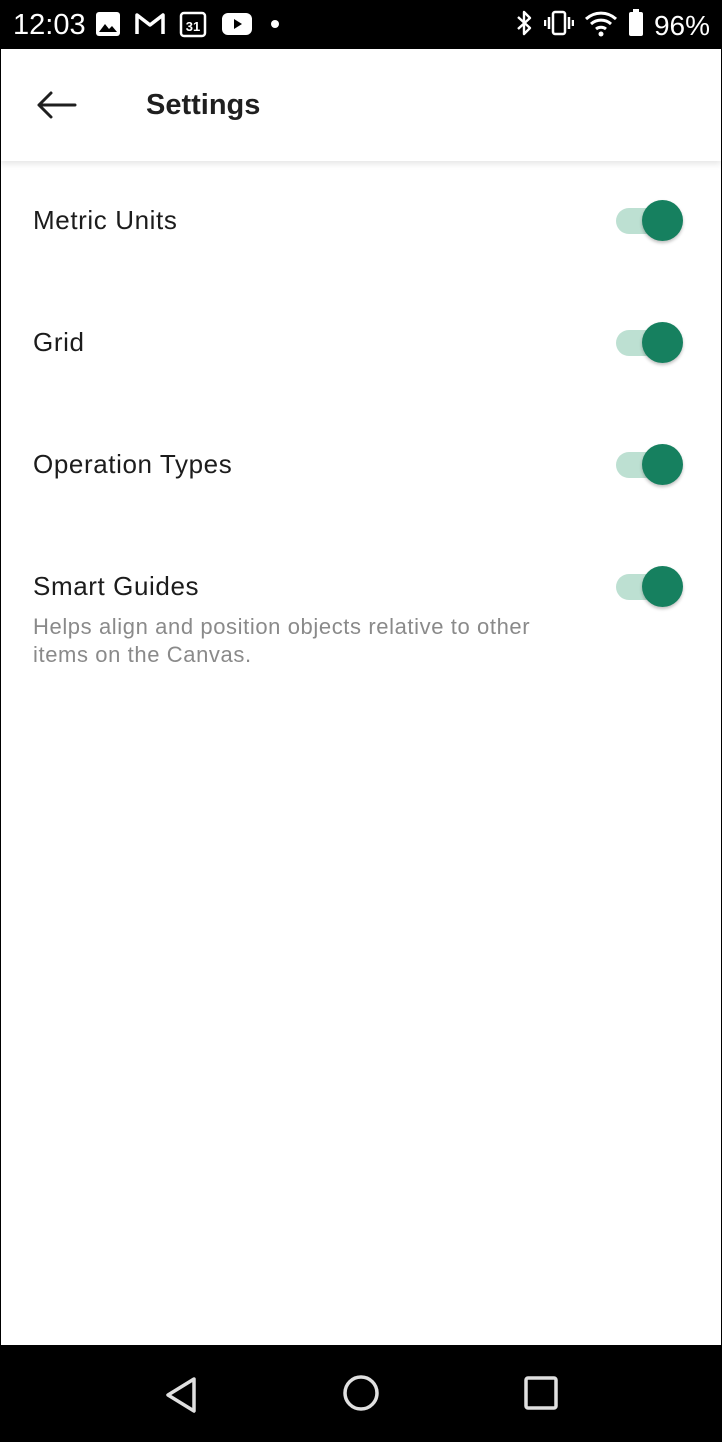  What do you see at coordinates (361, 105) in the screenshot?
I see `app-bar: Settings` at bounding box center [361, 105].